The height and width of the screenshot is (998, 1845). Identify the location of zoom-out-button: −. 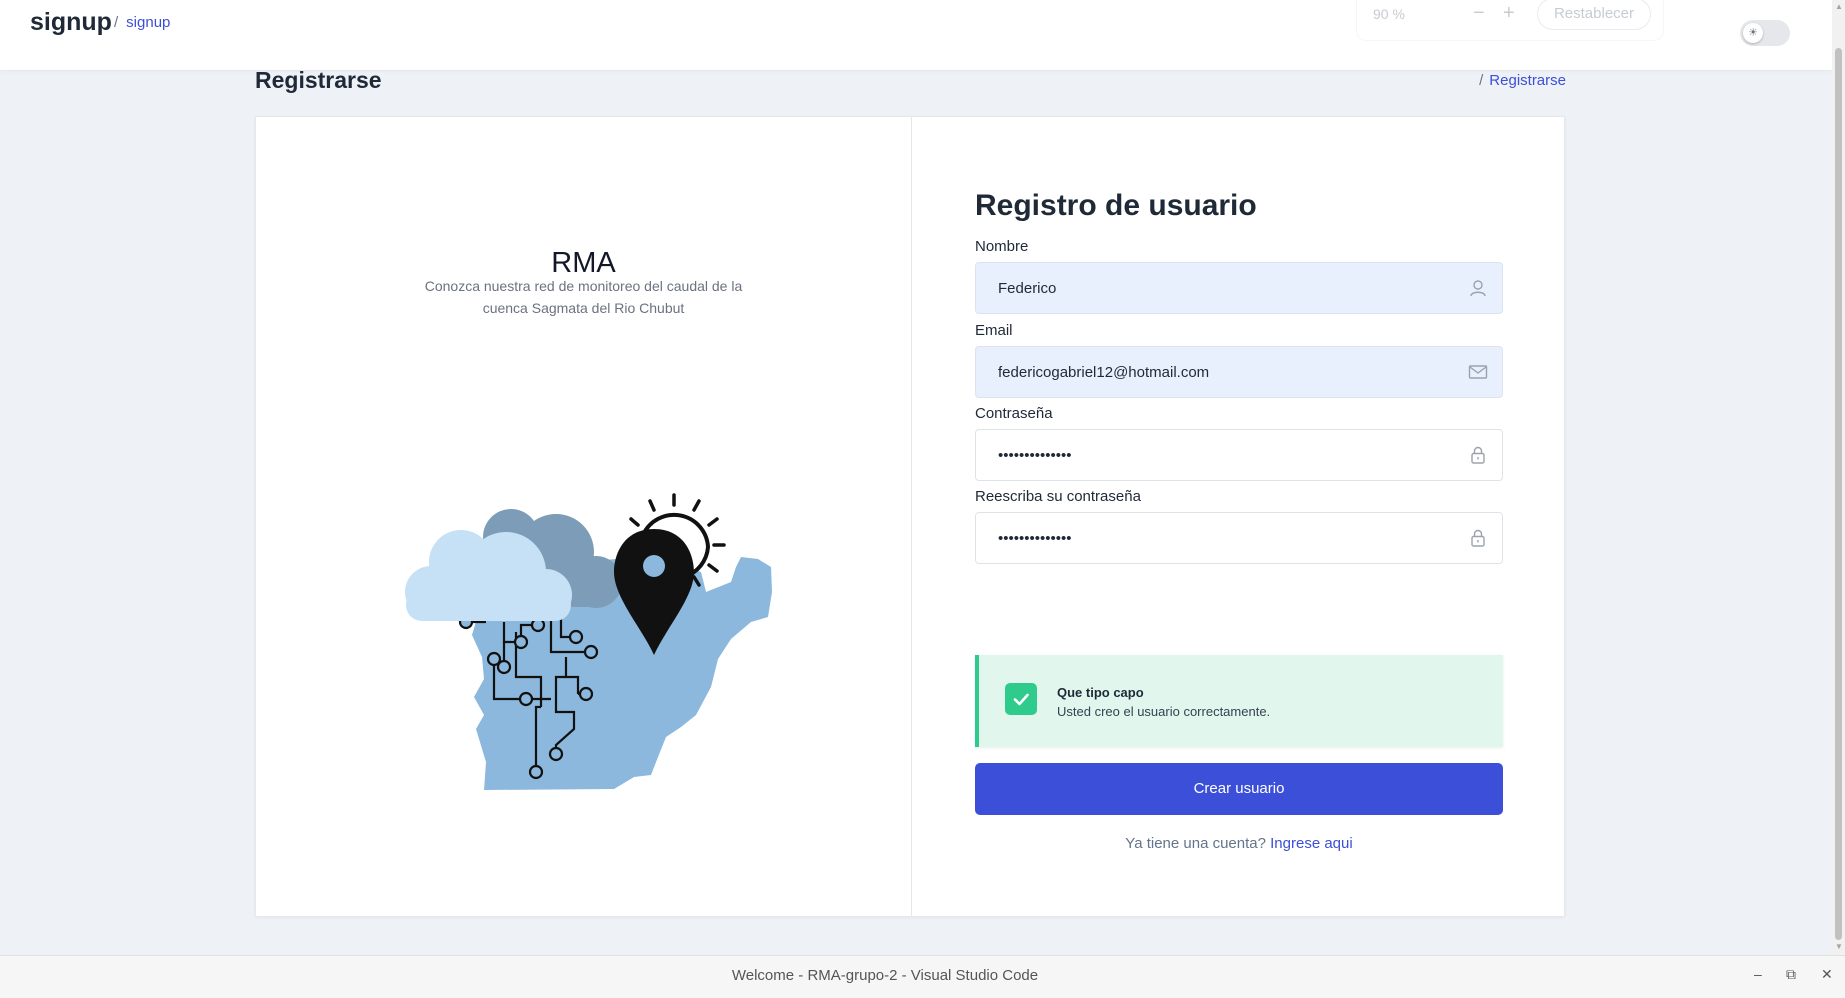
(1479, 13).